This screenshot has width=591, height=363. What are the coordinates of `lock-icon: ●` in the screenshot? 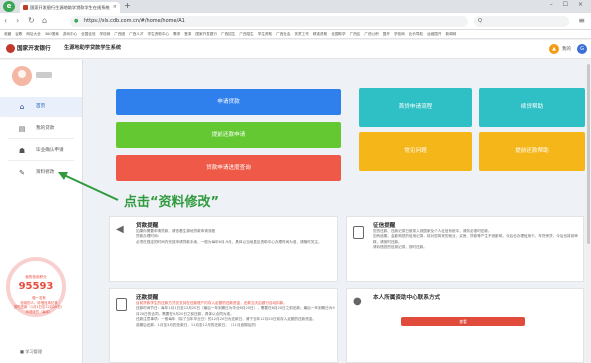 It's located at (76, 21).